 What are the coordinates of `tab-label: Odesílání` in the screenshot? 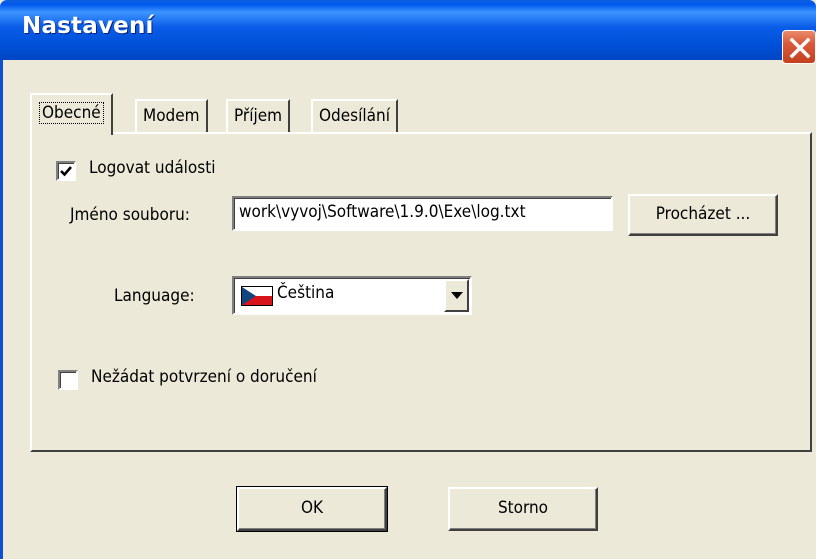 It's located at (354, 116).